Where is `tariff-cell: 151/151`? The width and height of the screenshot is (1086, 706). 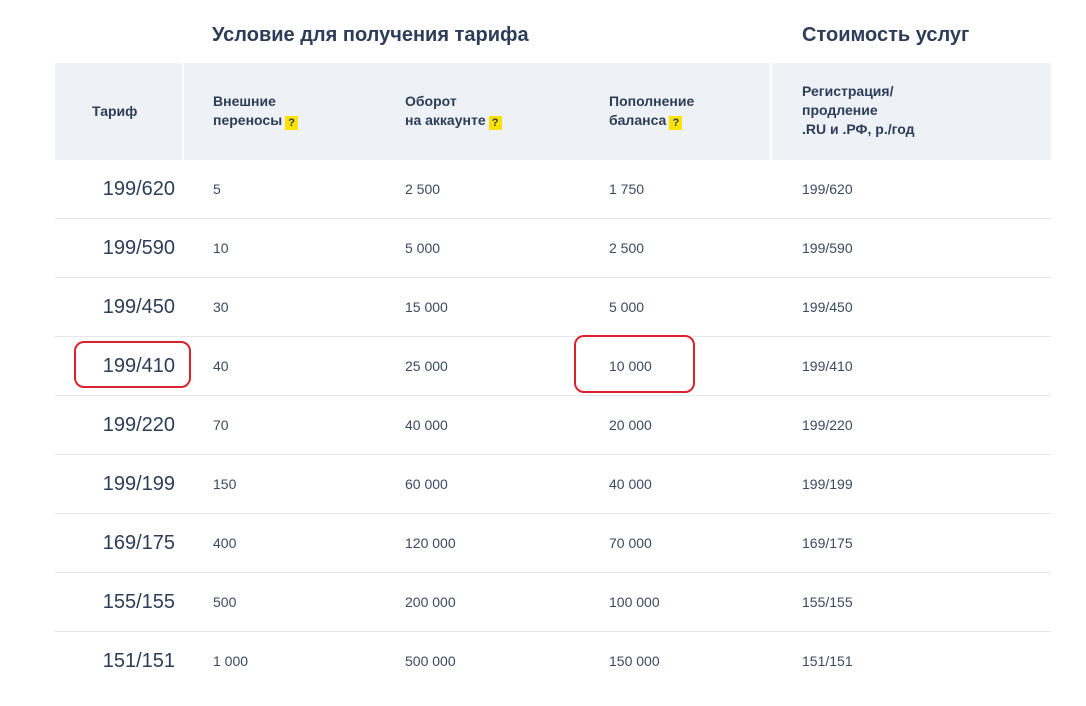 tariff-cell: 151/151 is located at coordinates (138, 661).